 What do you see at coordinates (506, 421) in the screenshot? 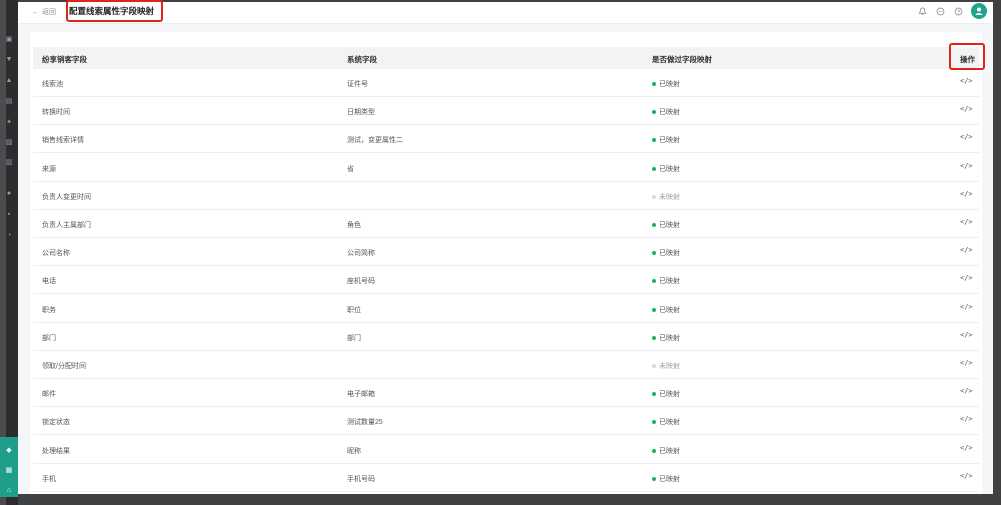
I see `table-row: 锁定状态 测试数量25 已映射 </>` at bounding box center [506, 421].